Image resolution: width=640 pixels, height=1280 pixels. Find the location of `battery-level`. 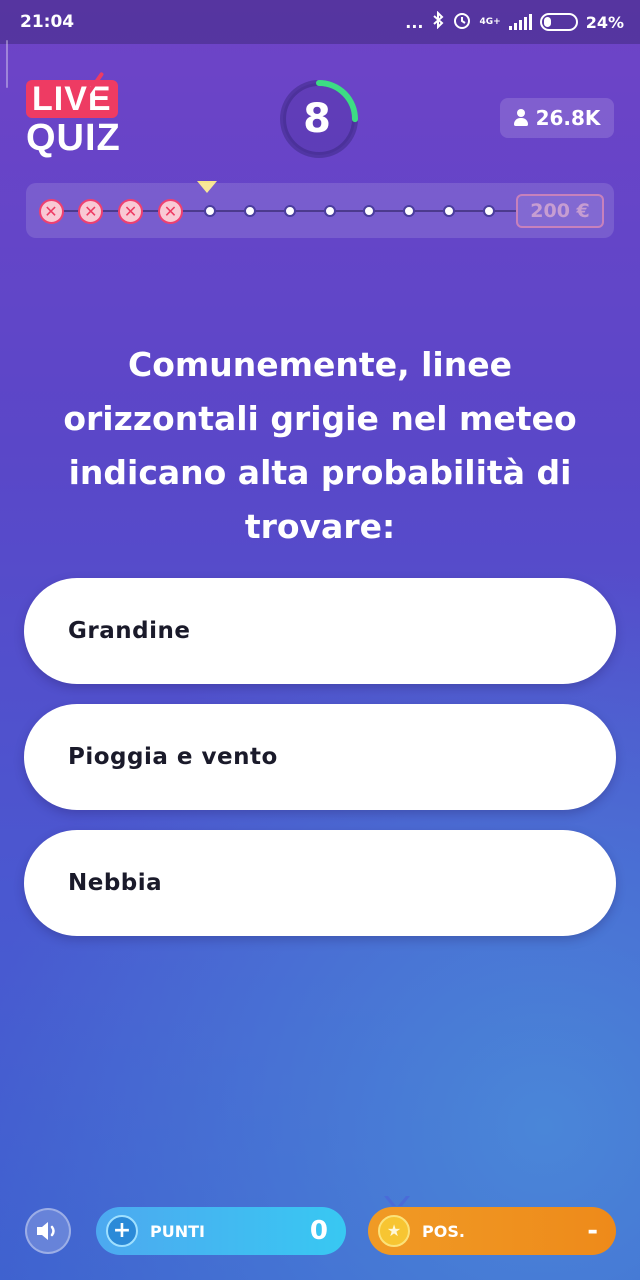

battery-level is located at coordinates (547, 22).